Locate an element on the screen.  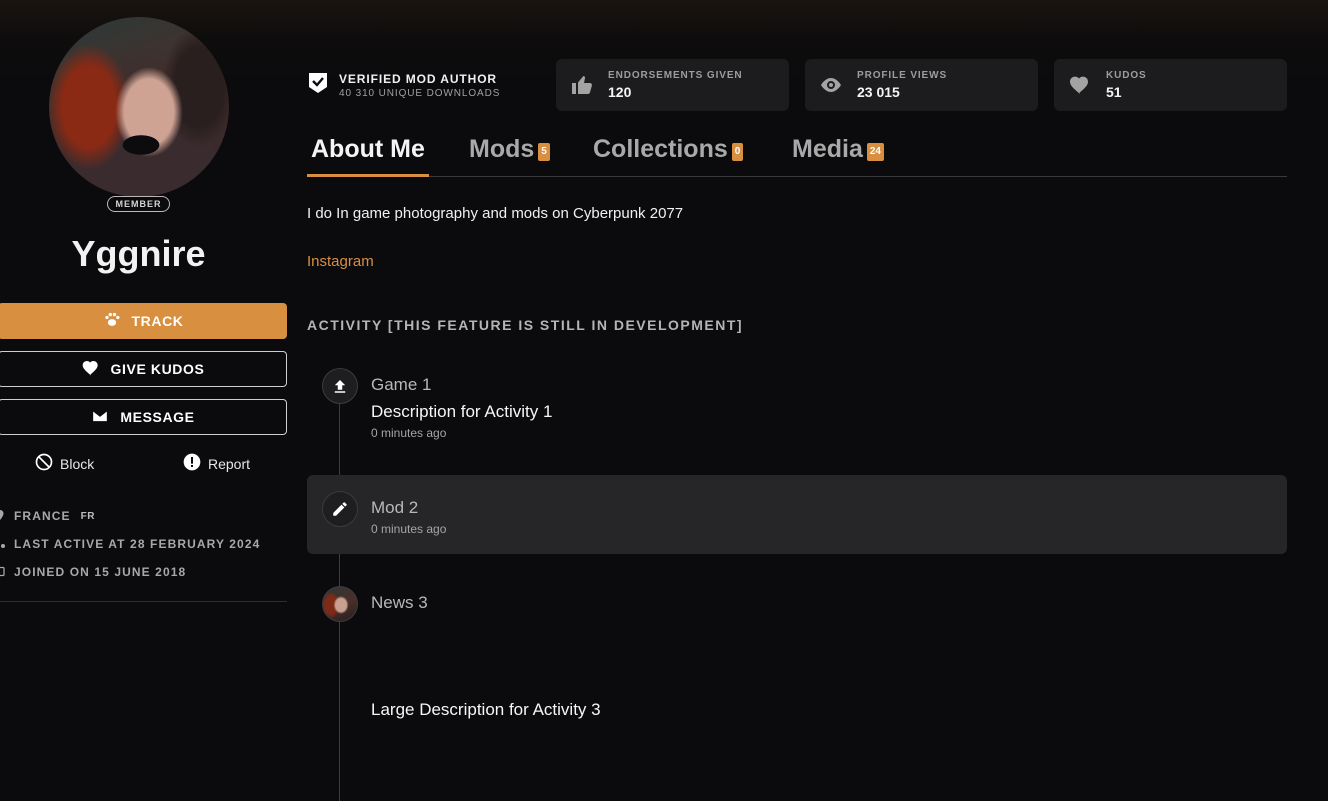
unique-downloads: 40 310 UNIQUE DOWNLOADS is located at coordinates (420, 93).